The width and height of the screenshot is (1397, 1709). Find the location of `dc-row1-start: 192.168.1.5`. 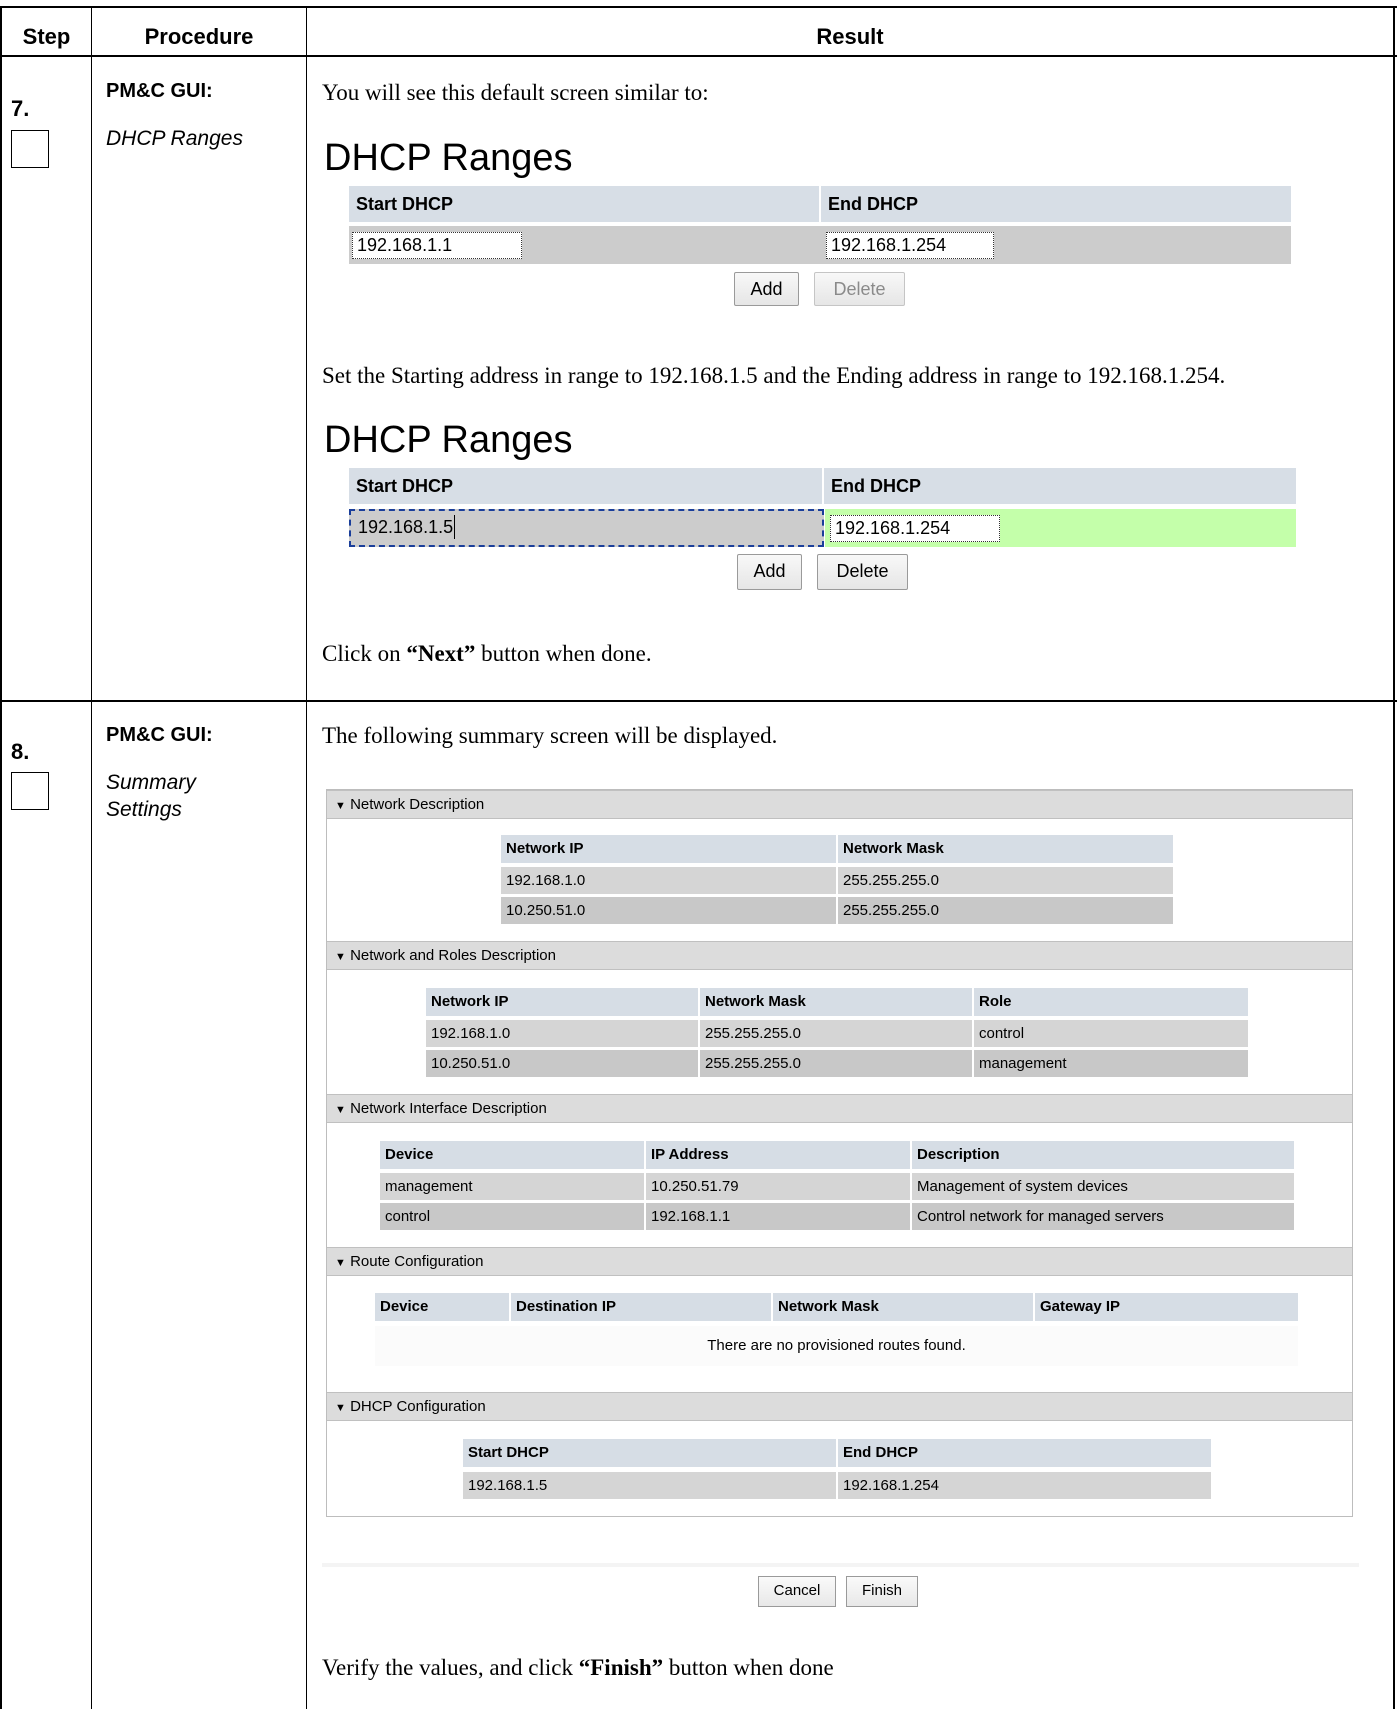

dc-row1-start: 192.168.1.5 is located at coordinates (649, 1485).